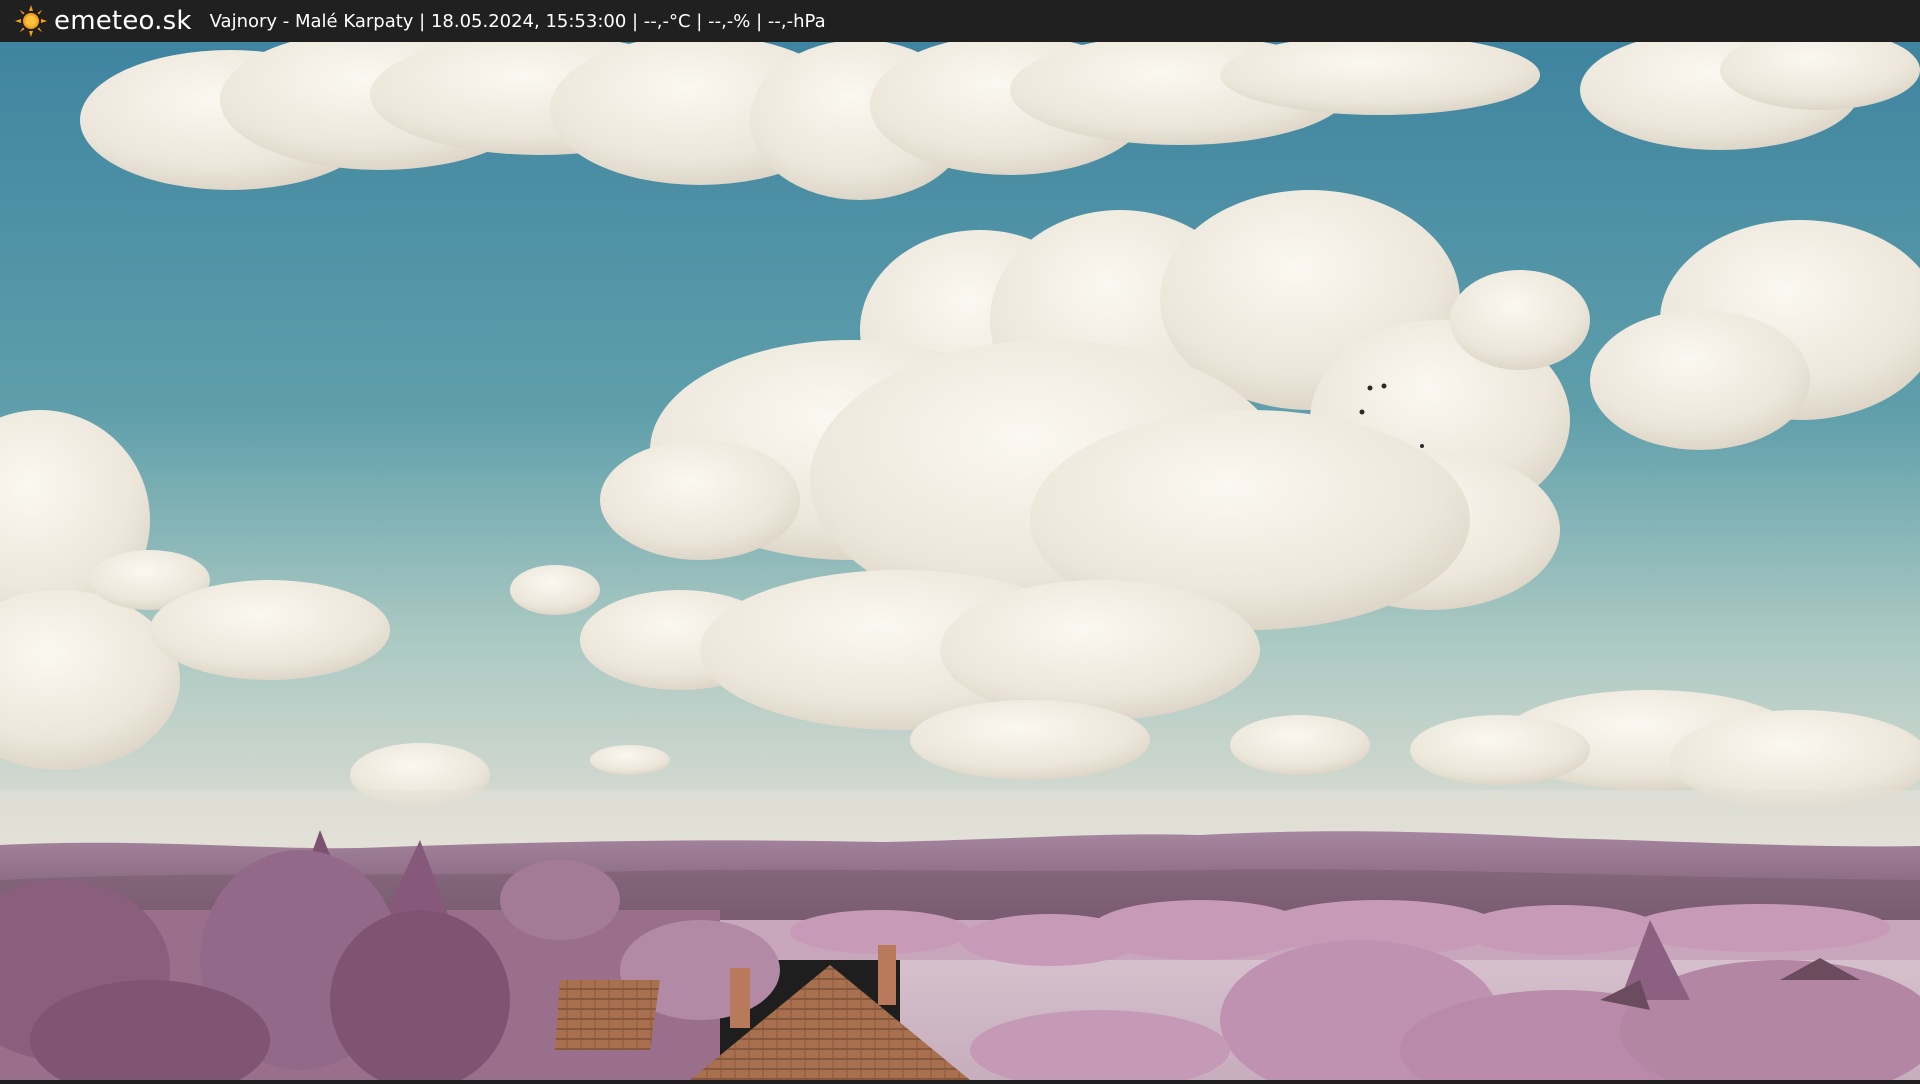 This screenshot has height=1084, width=1920. I want to click on sun-icon, so click(31, 21).